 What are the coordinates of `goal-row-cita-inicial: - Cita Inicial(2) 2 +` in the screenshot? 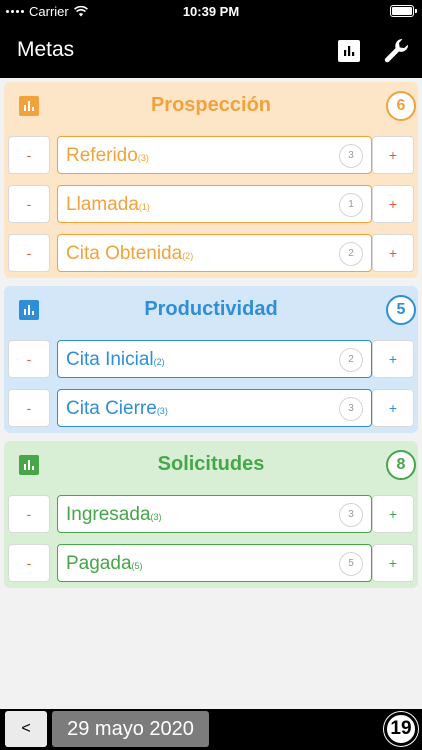 It's located at (211, 359).